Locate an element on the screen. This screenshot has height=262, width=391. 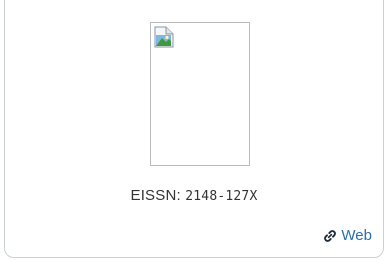
broken-image-icon is located at coordinates (164, 37).